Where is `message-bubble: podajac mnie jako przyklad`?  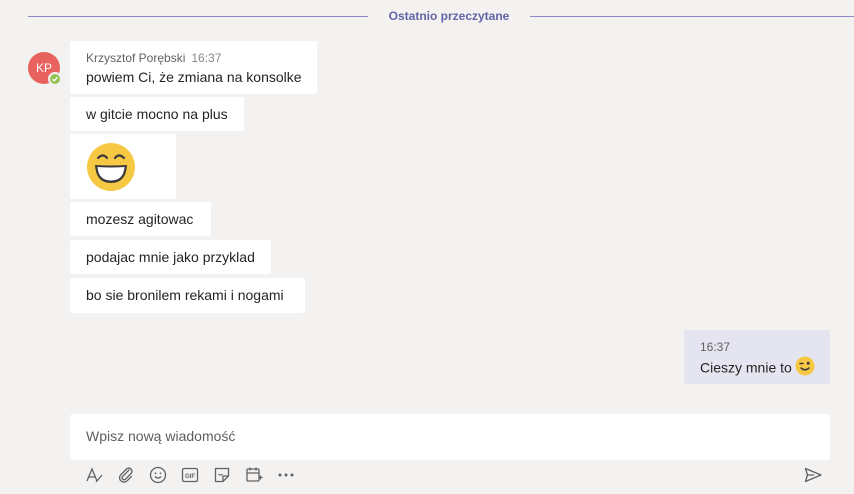 message-bubble: podajac mnie jako przyklad is located at coordinates (170, 257).